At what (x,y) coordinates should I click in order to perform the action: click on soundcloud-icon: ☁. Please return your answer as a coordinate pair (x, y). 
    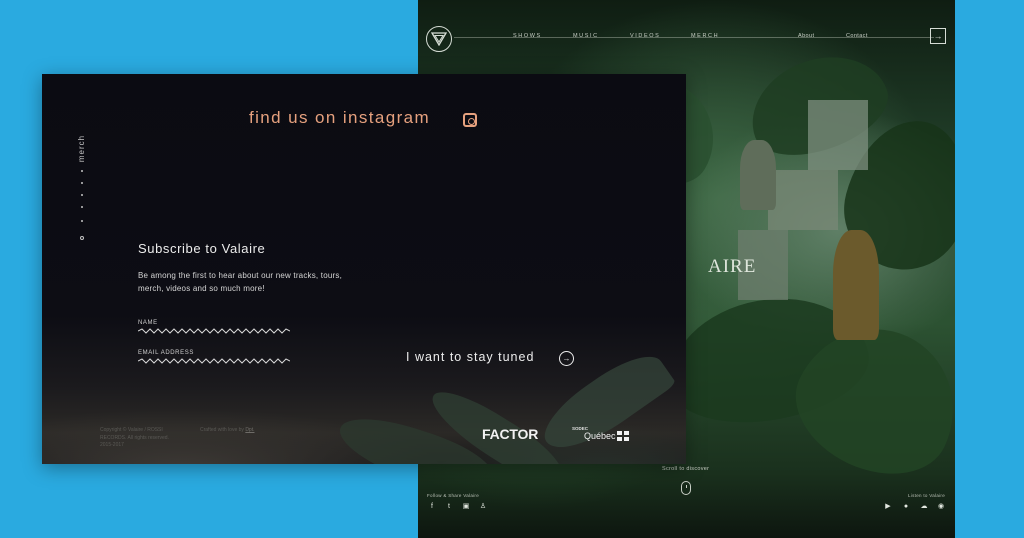
    Looking at the image, I should click on (924, 507).